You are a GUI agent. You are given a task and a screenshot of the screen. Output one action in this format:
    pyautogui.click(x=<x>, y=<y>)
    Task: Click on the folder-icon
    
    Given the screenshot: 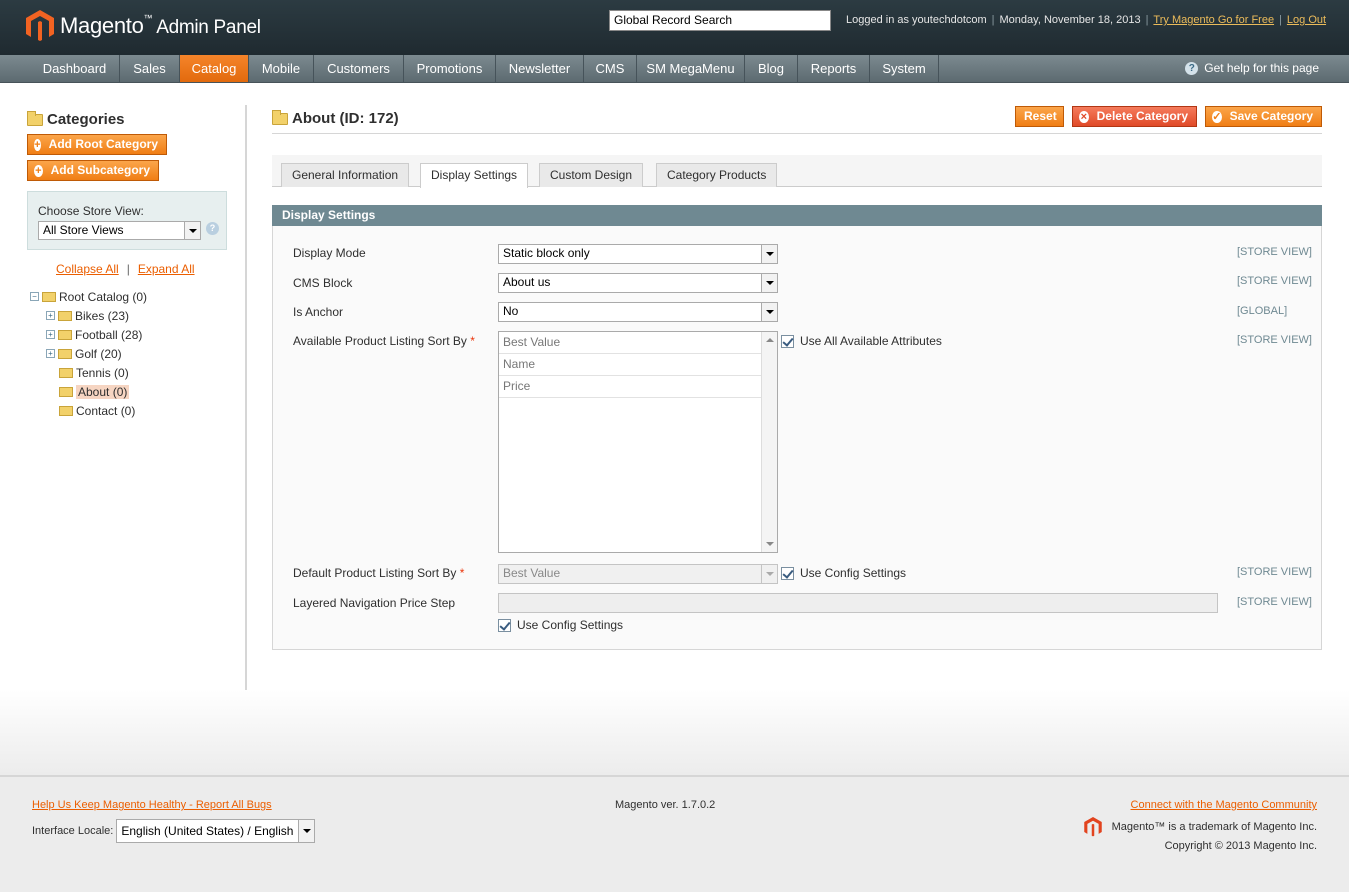 What is the action you would take?
    pyautogui.click(x=66, y=410)
    